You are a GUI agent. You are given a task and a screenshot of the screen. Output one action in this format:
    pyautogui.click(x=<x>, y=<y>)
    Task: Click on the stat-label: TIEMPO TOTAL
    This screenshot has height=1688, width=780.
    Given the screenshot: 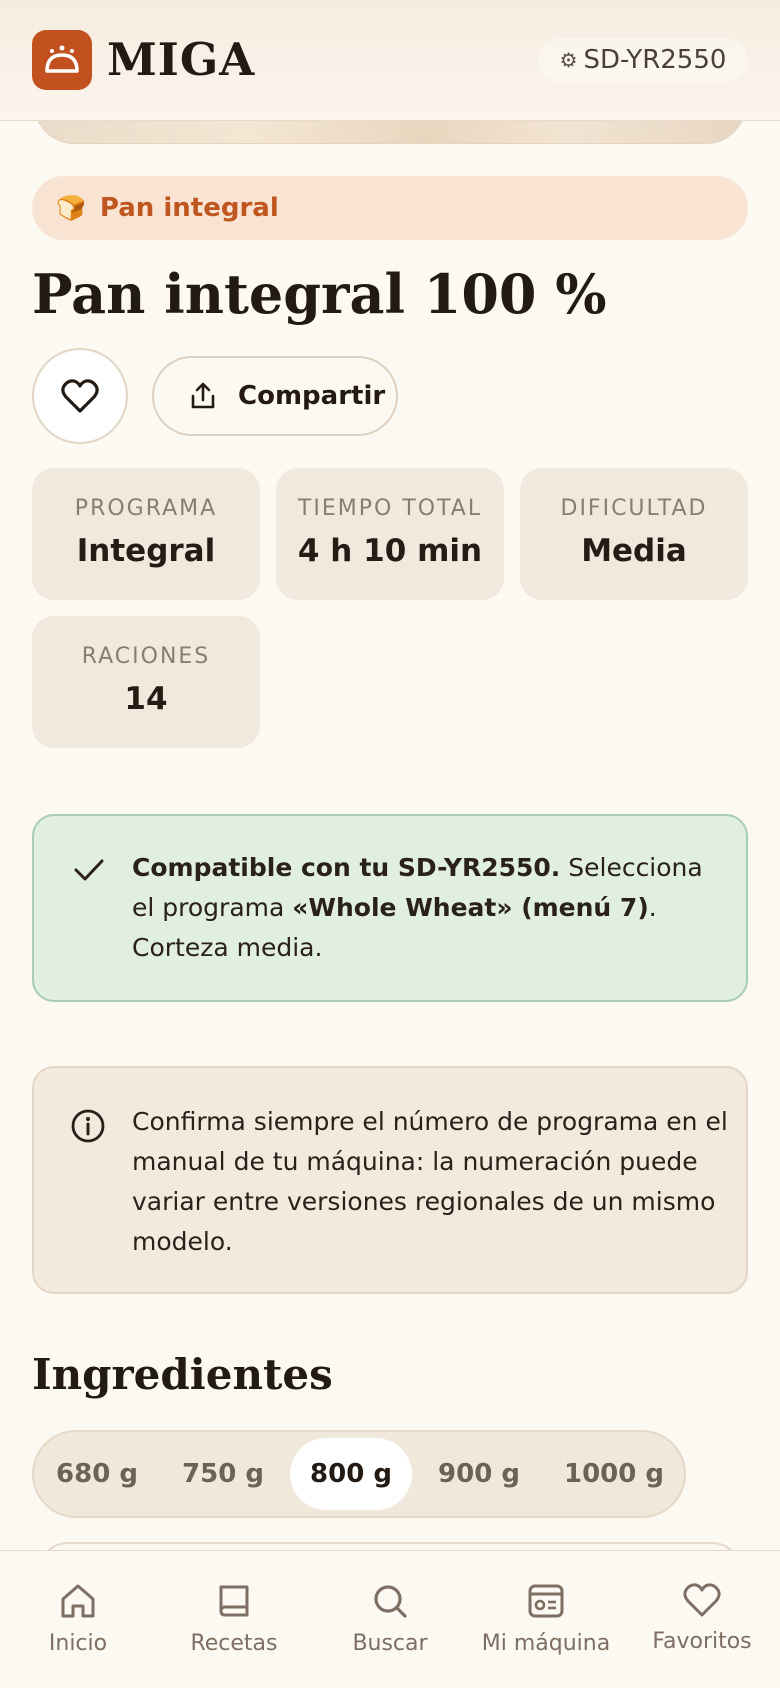 What is the action you would take?
    pyautogui.click(x=390, y=508)
    